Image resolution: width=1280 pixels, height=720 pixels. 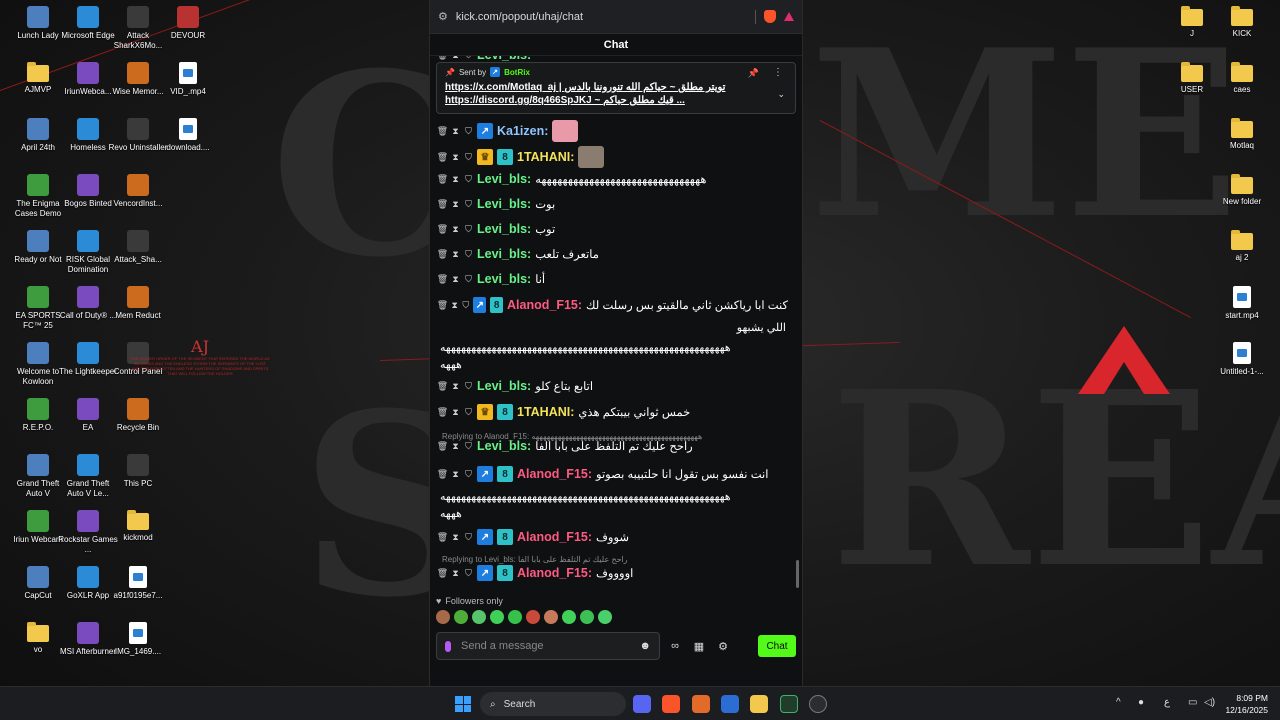 I want to click on site-settings-icon: ⚙, so click(x=443, y=16).